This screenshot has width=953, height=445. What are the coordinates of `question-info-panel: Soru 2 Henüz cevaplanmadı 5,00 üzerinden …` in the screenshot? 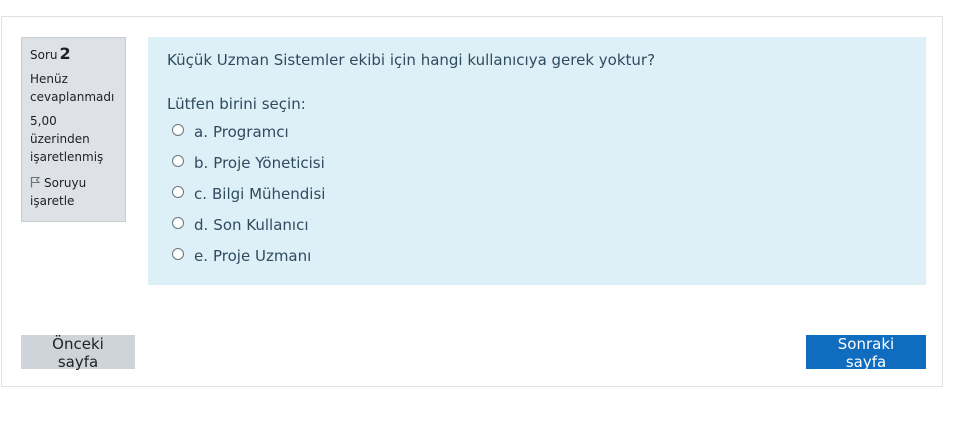 It's located at (73, 129).